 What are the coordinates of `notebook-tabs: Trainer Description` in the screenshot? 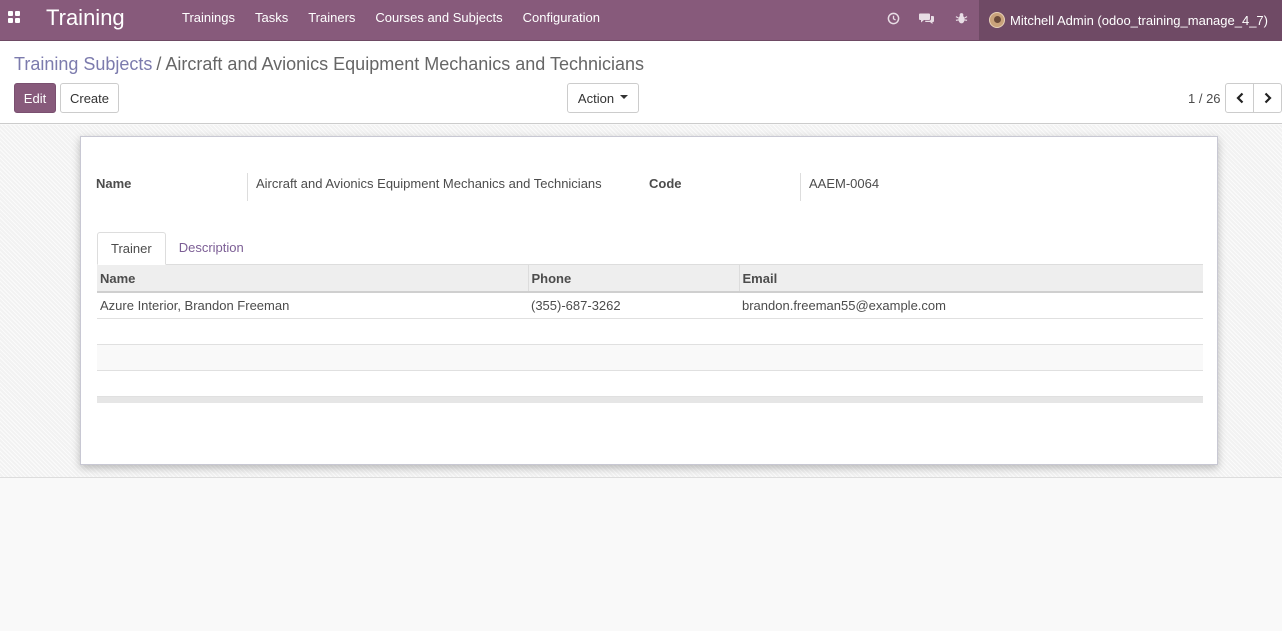 It's located at (177, 248).